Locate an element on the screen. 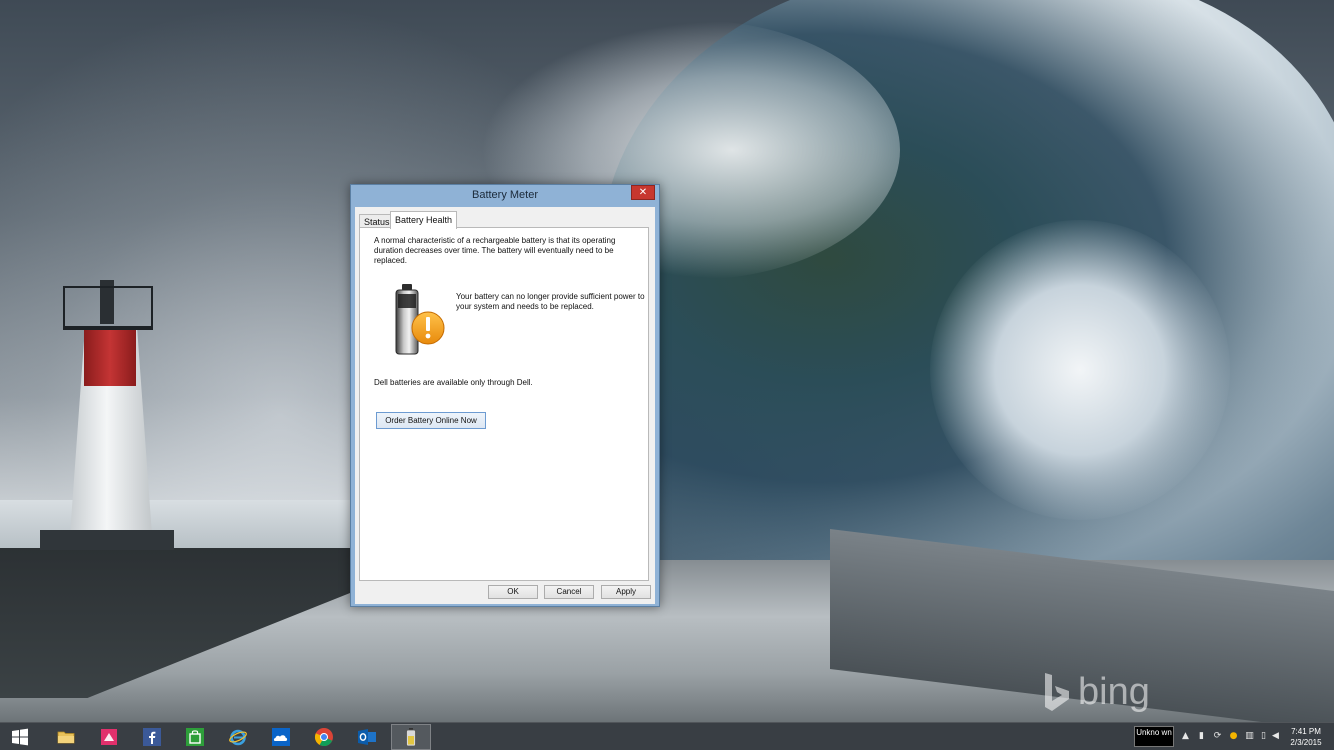  taskbar-file-explorer is located at coordinates (66, 737).